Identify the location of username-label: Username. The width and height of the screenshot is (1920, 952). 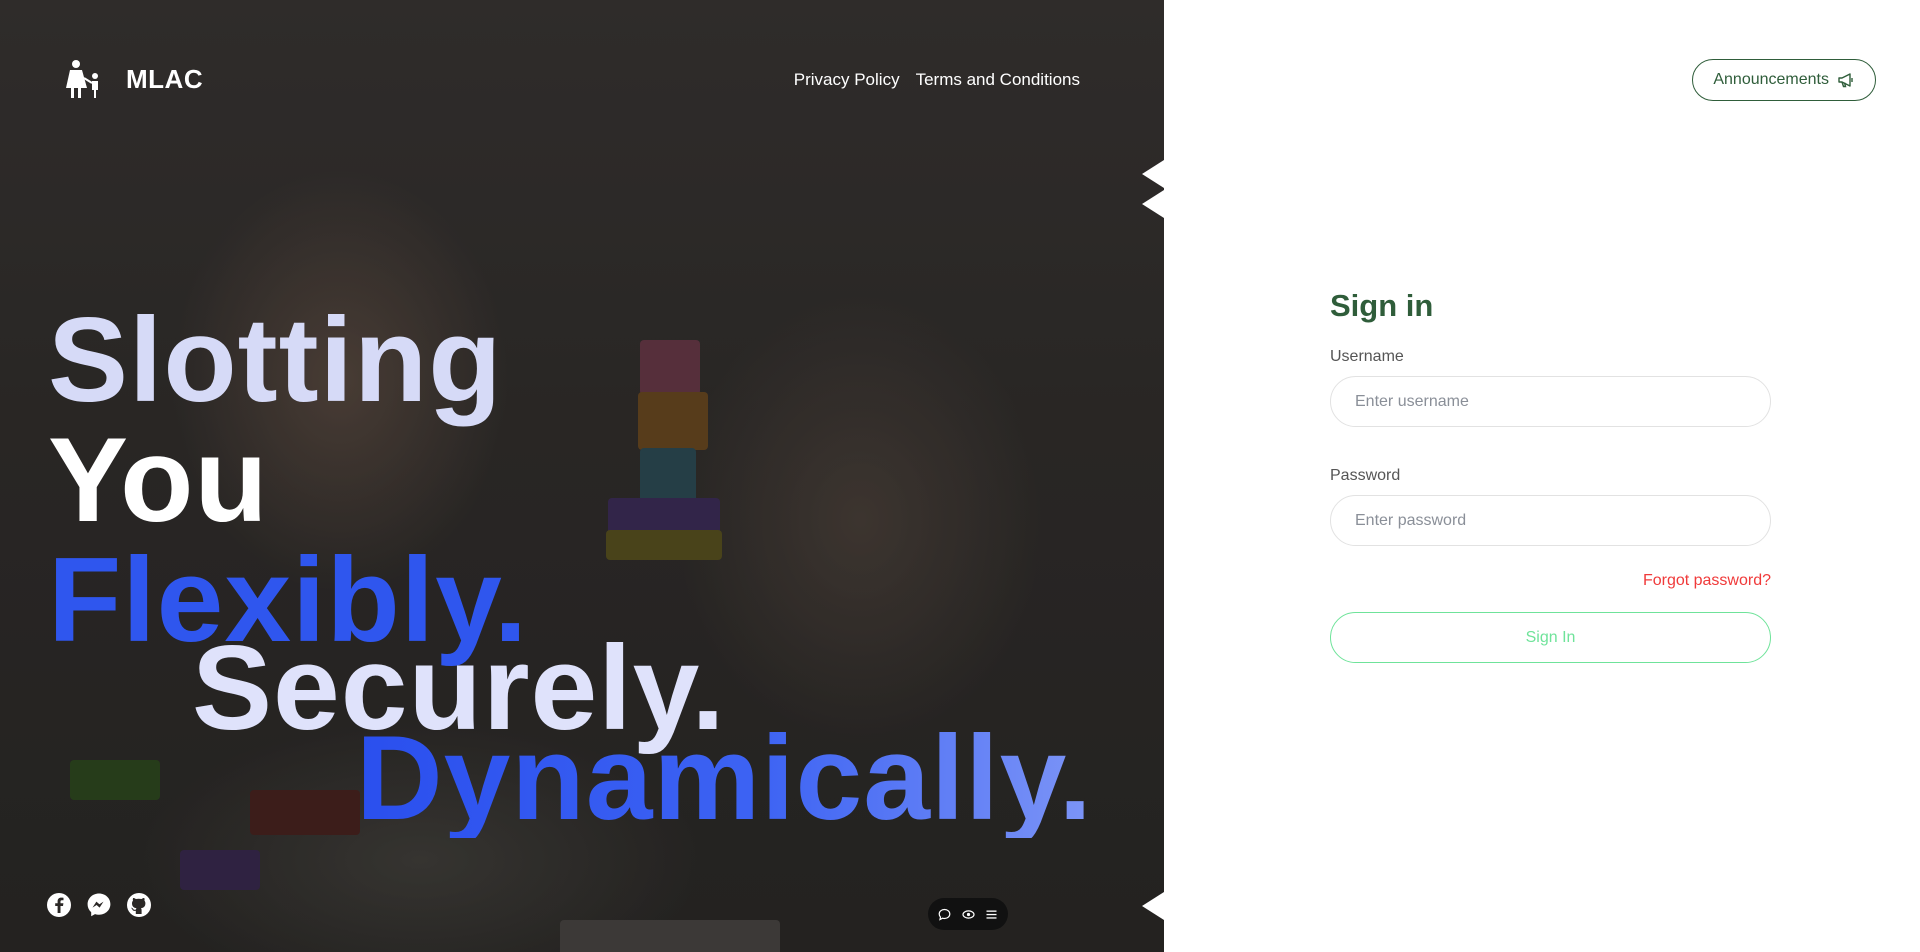
(1367, 356).